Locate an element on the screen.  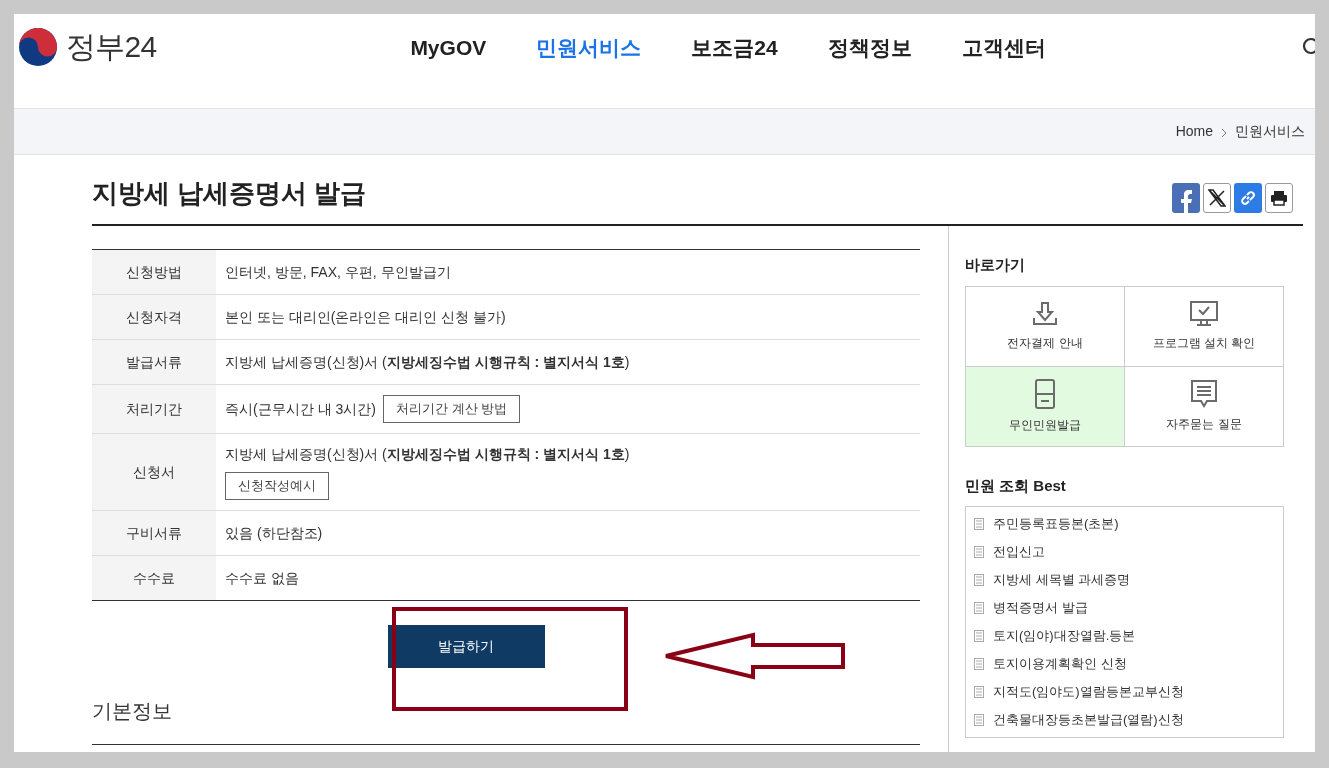
best-title: 민원 조회 Best is located at coordinates (1016, 485).